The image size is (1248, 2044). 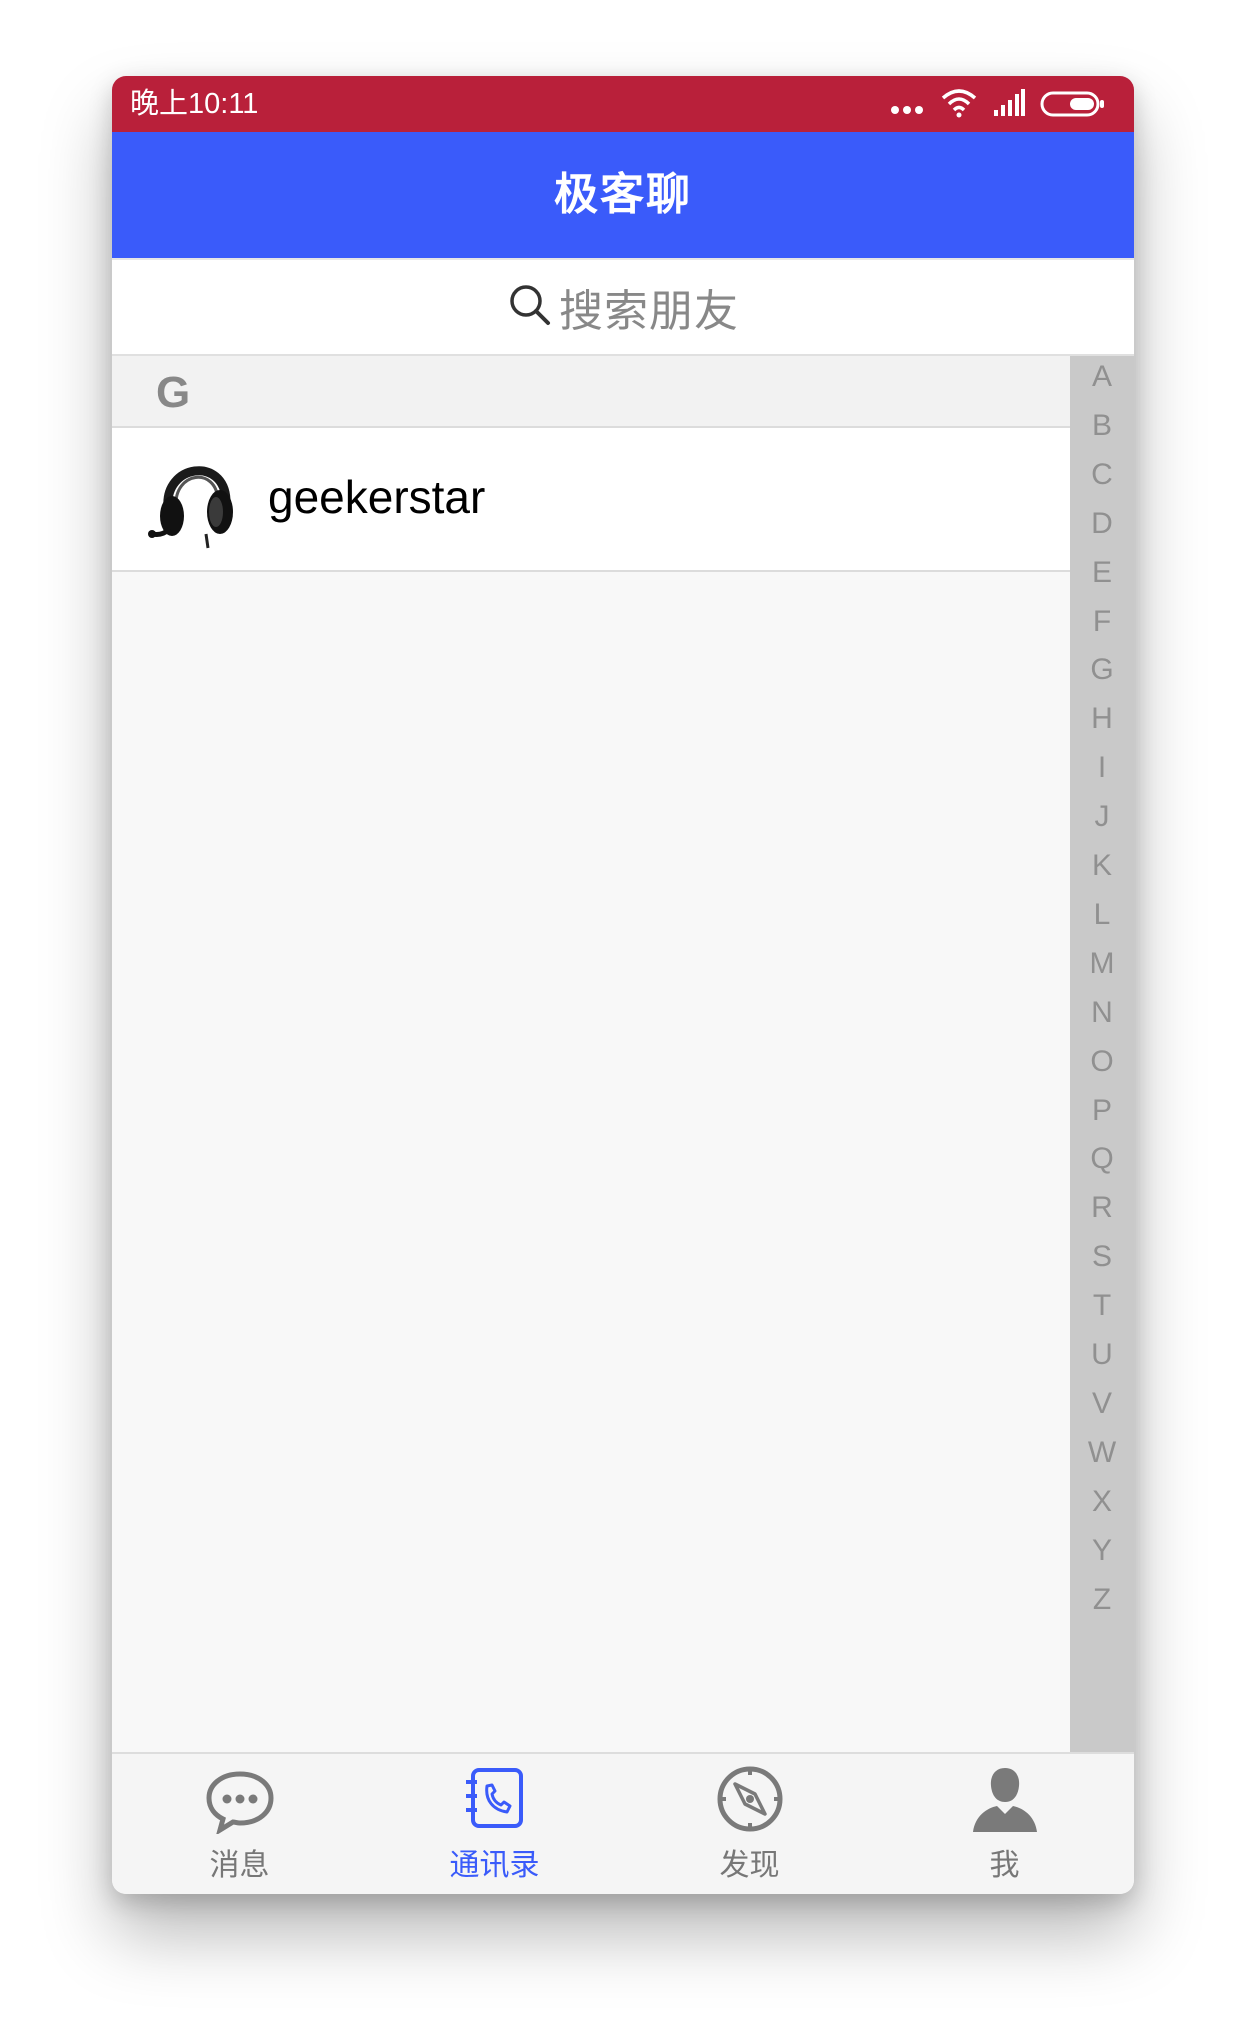 I want to click on alphabet-index-bar: ABCDEFGHIJKLMNOPQRSTUVWXYZ, so click(x=1102, y=1054).